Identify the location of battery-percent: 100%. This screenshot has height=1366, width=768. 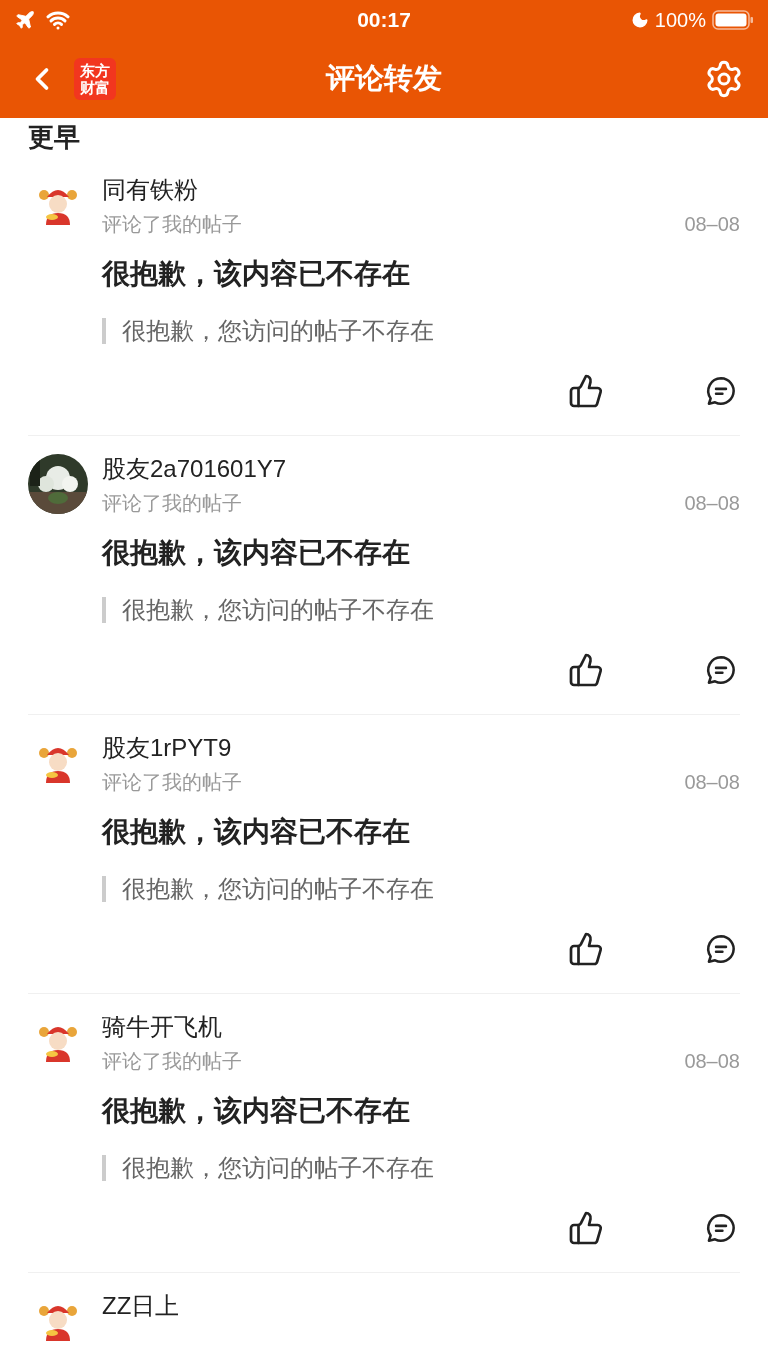
(680, 20).